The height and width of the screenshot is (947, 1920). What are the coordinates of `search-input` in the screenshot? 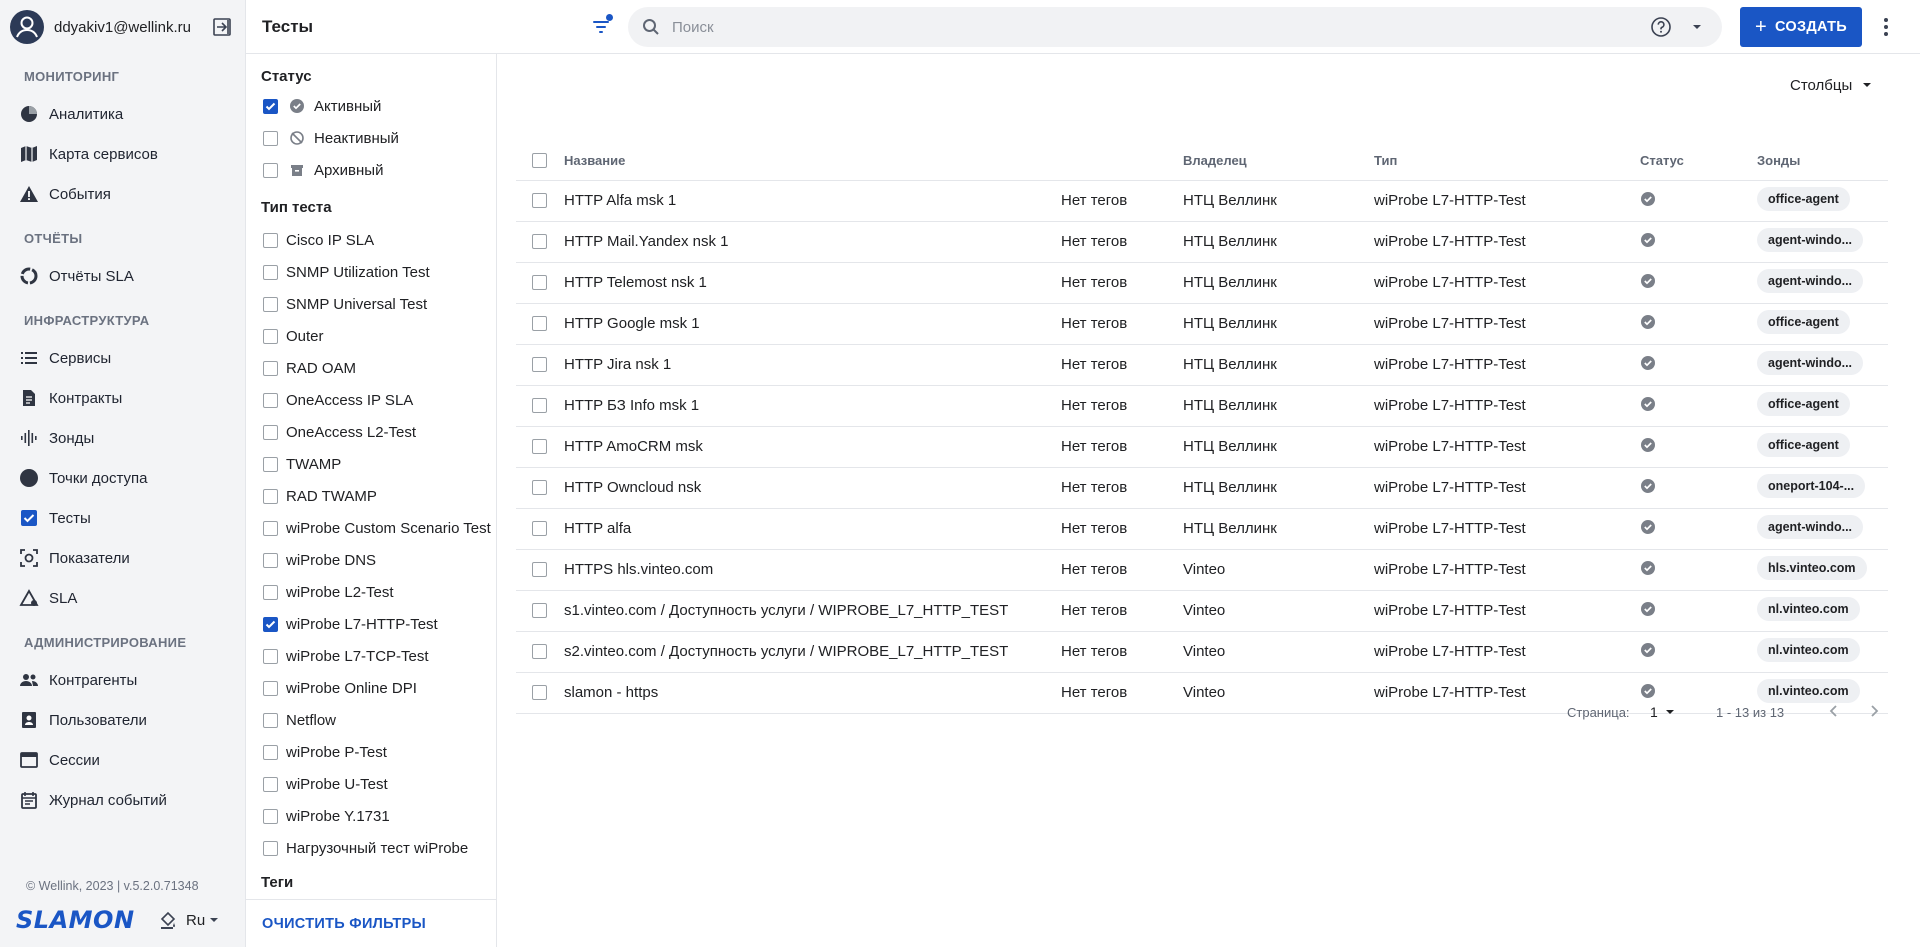 It's located at (1160, 27).